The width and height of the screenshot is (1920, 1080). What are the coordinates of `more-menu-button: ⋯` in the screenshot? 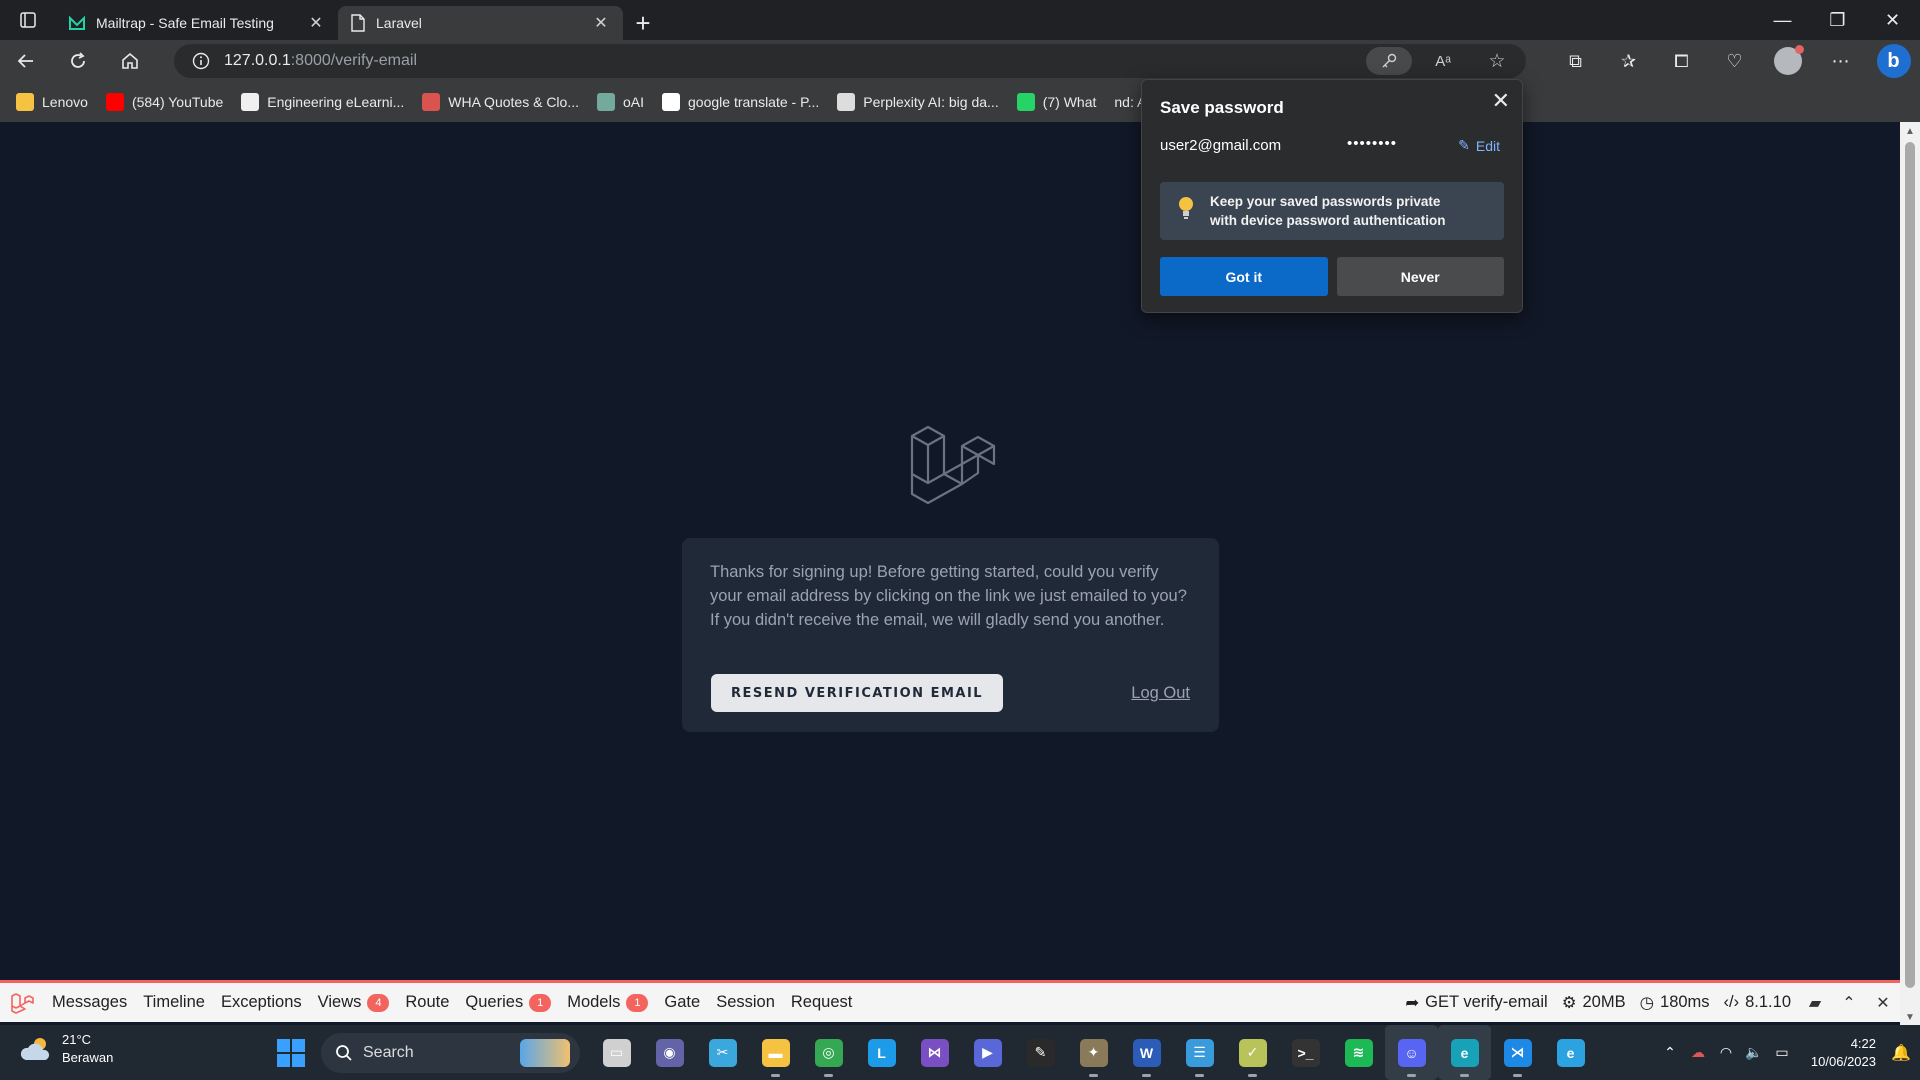 It's located at (1840, 61).